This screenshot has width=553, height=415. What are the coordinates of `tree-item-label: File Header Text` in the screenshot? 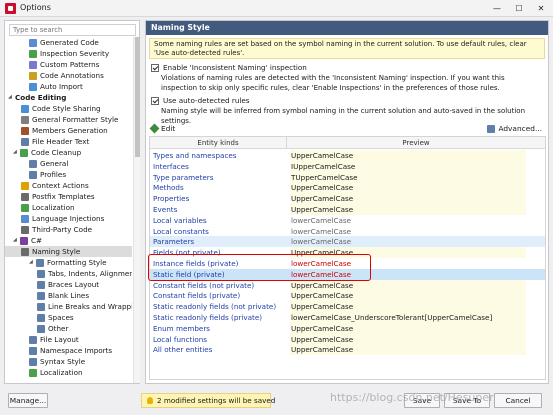 It's located at (61, 141).